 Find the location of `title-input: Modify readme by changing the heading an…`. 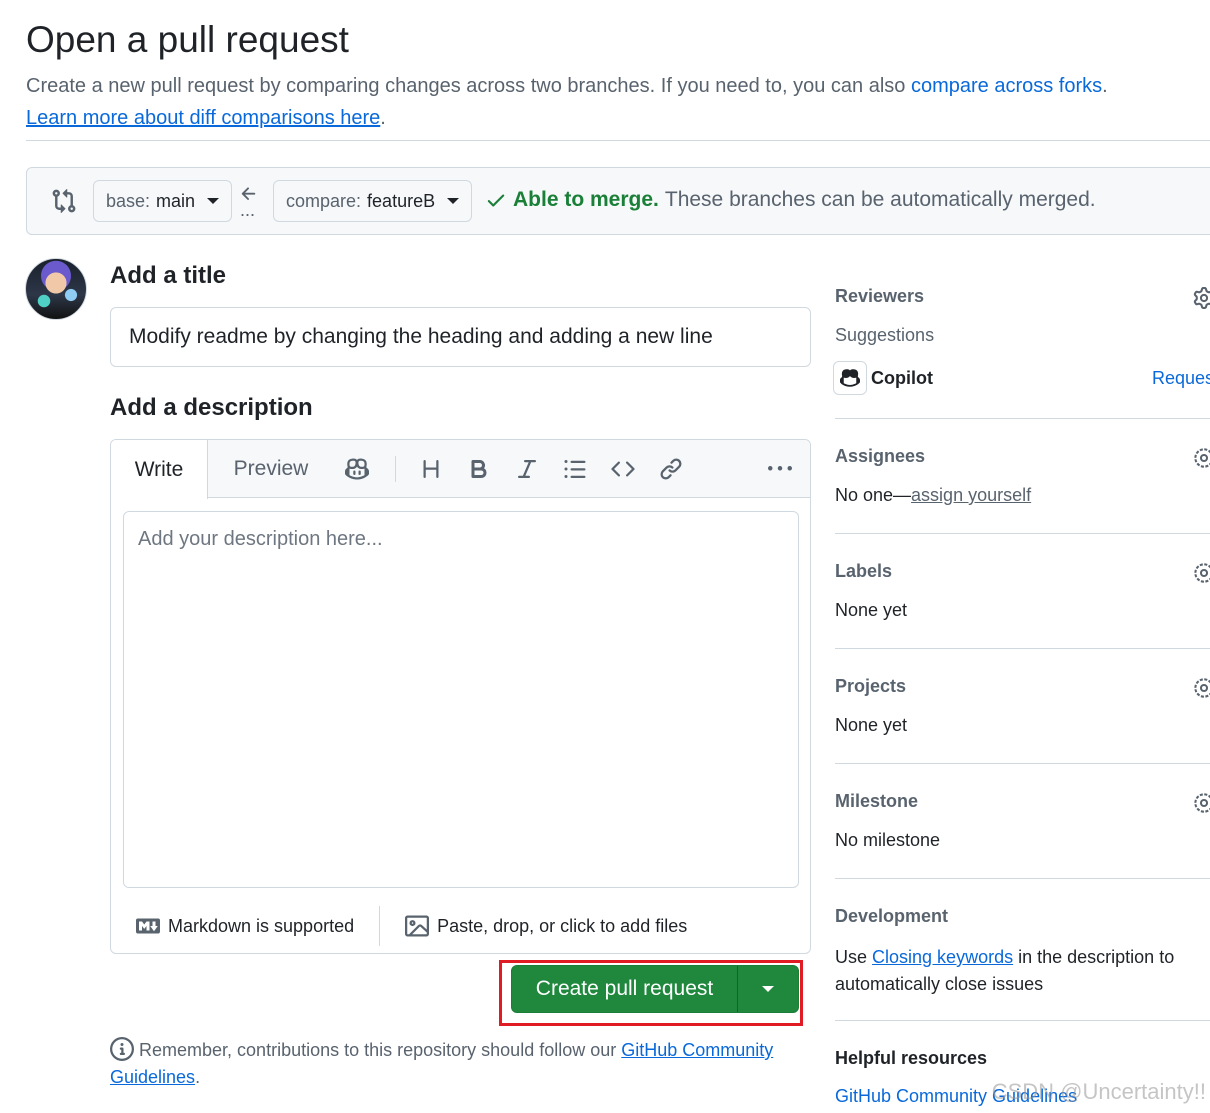

title-input: Modify readme by changing the heading an… is located at coordinates (460, 337).